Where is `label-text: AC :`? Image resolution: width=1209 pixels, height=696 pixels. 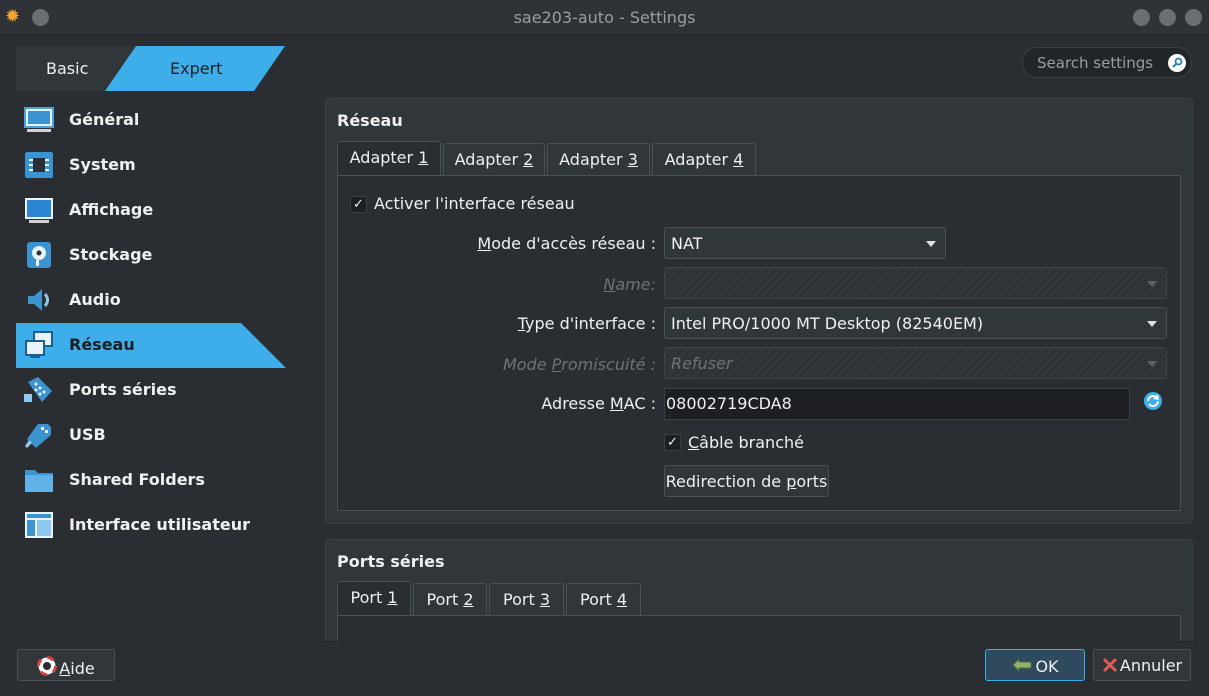 label-text: AC : is located at coordinates (639, 403).